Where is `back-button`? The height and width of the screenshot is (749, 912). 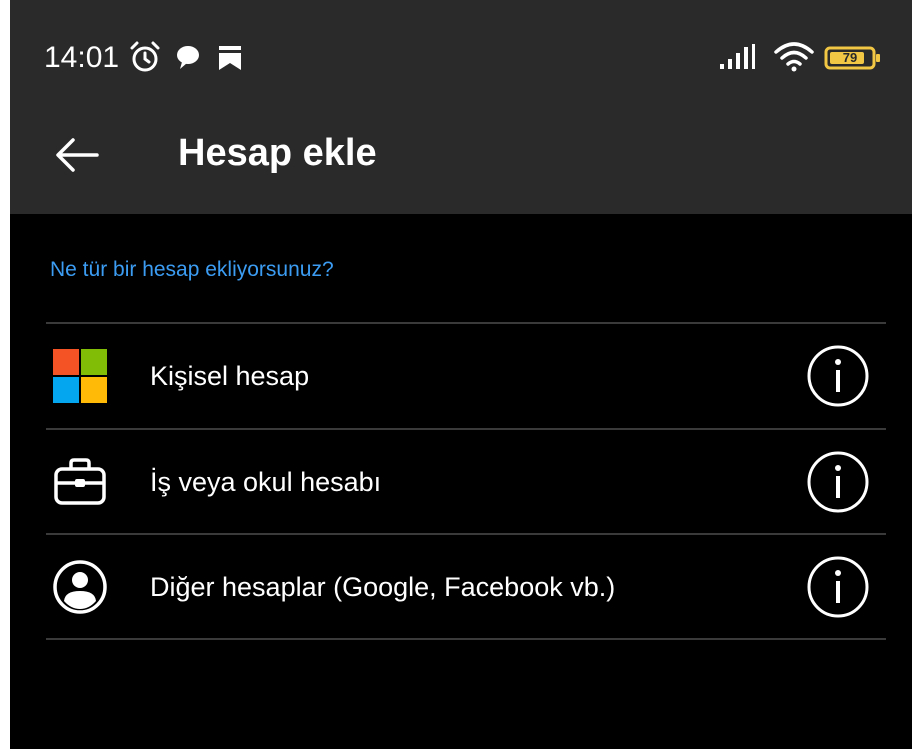 back-button is located at coordinates (77, 155).